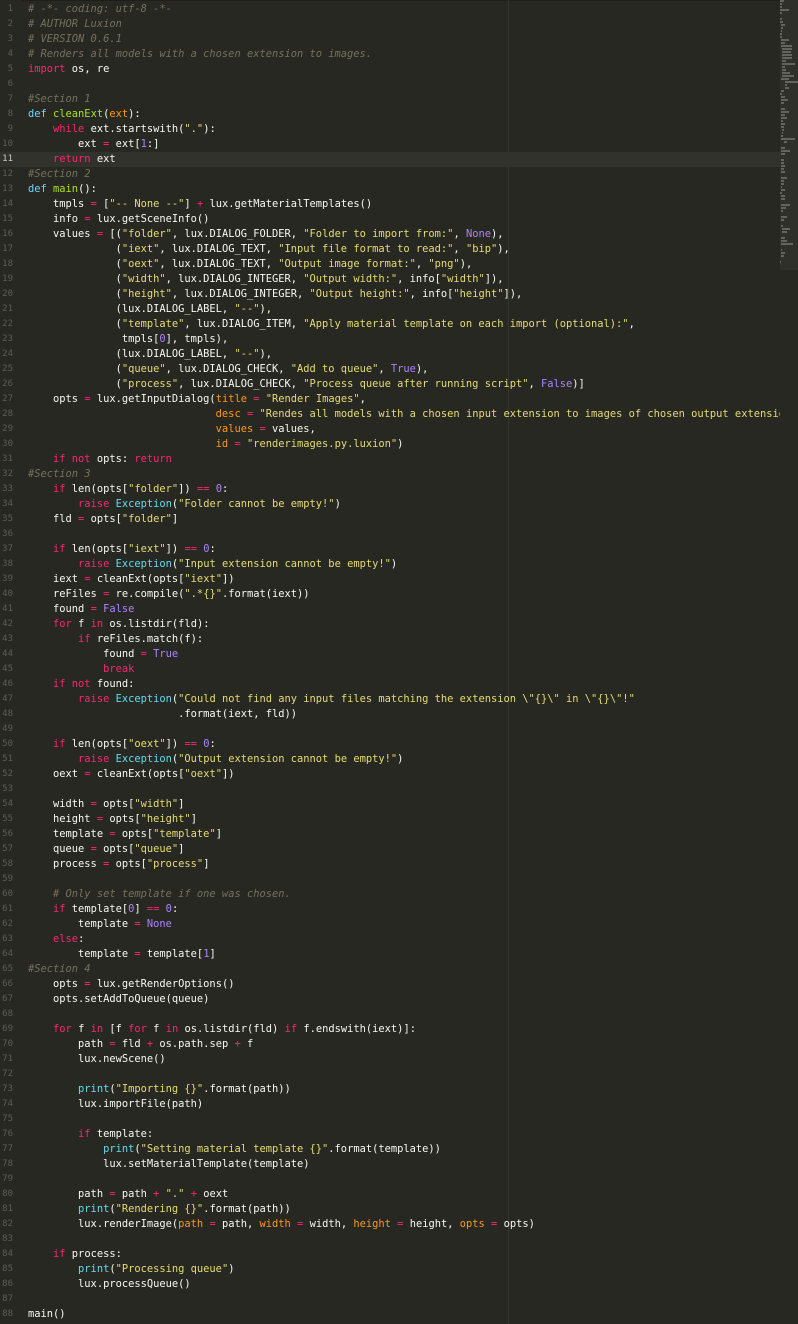 The height and width of the screenshot is (1324, 798). Describe the element at coordinates (390, 9) in the screenshot. I see `code-line: 1 # -*- coding: utf-8 -*-` at that location.